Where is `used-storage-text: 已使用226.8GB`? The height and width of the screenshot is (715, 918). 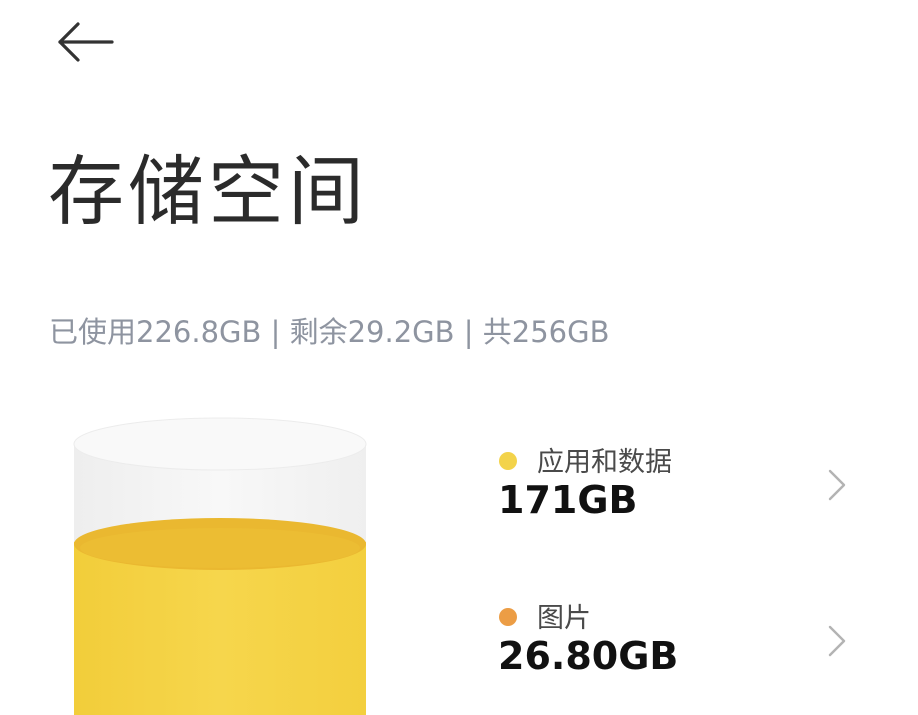
used-storage-text: 已使用226.8GB is located at coordinates (155, 332).